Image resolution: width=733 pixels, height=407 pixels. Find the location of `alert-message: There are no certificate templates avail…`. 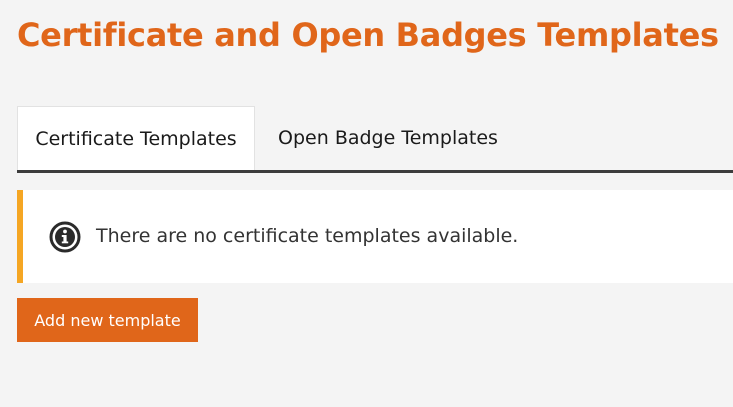

alert-message: There are no certificate templates avail… is located at coordinates (307, 236).